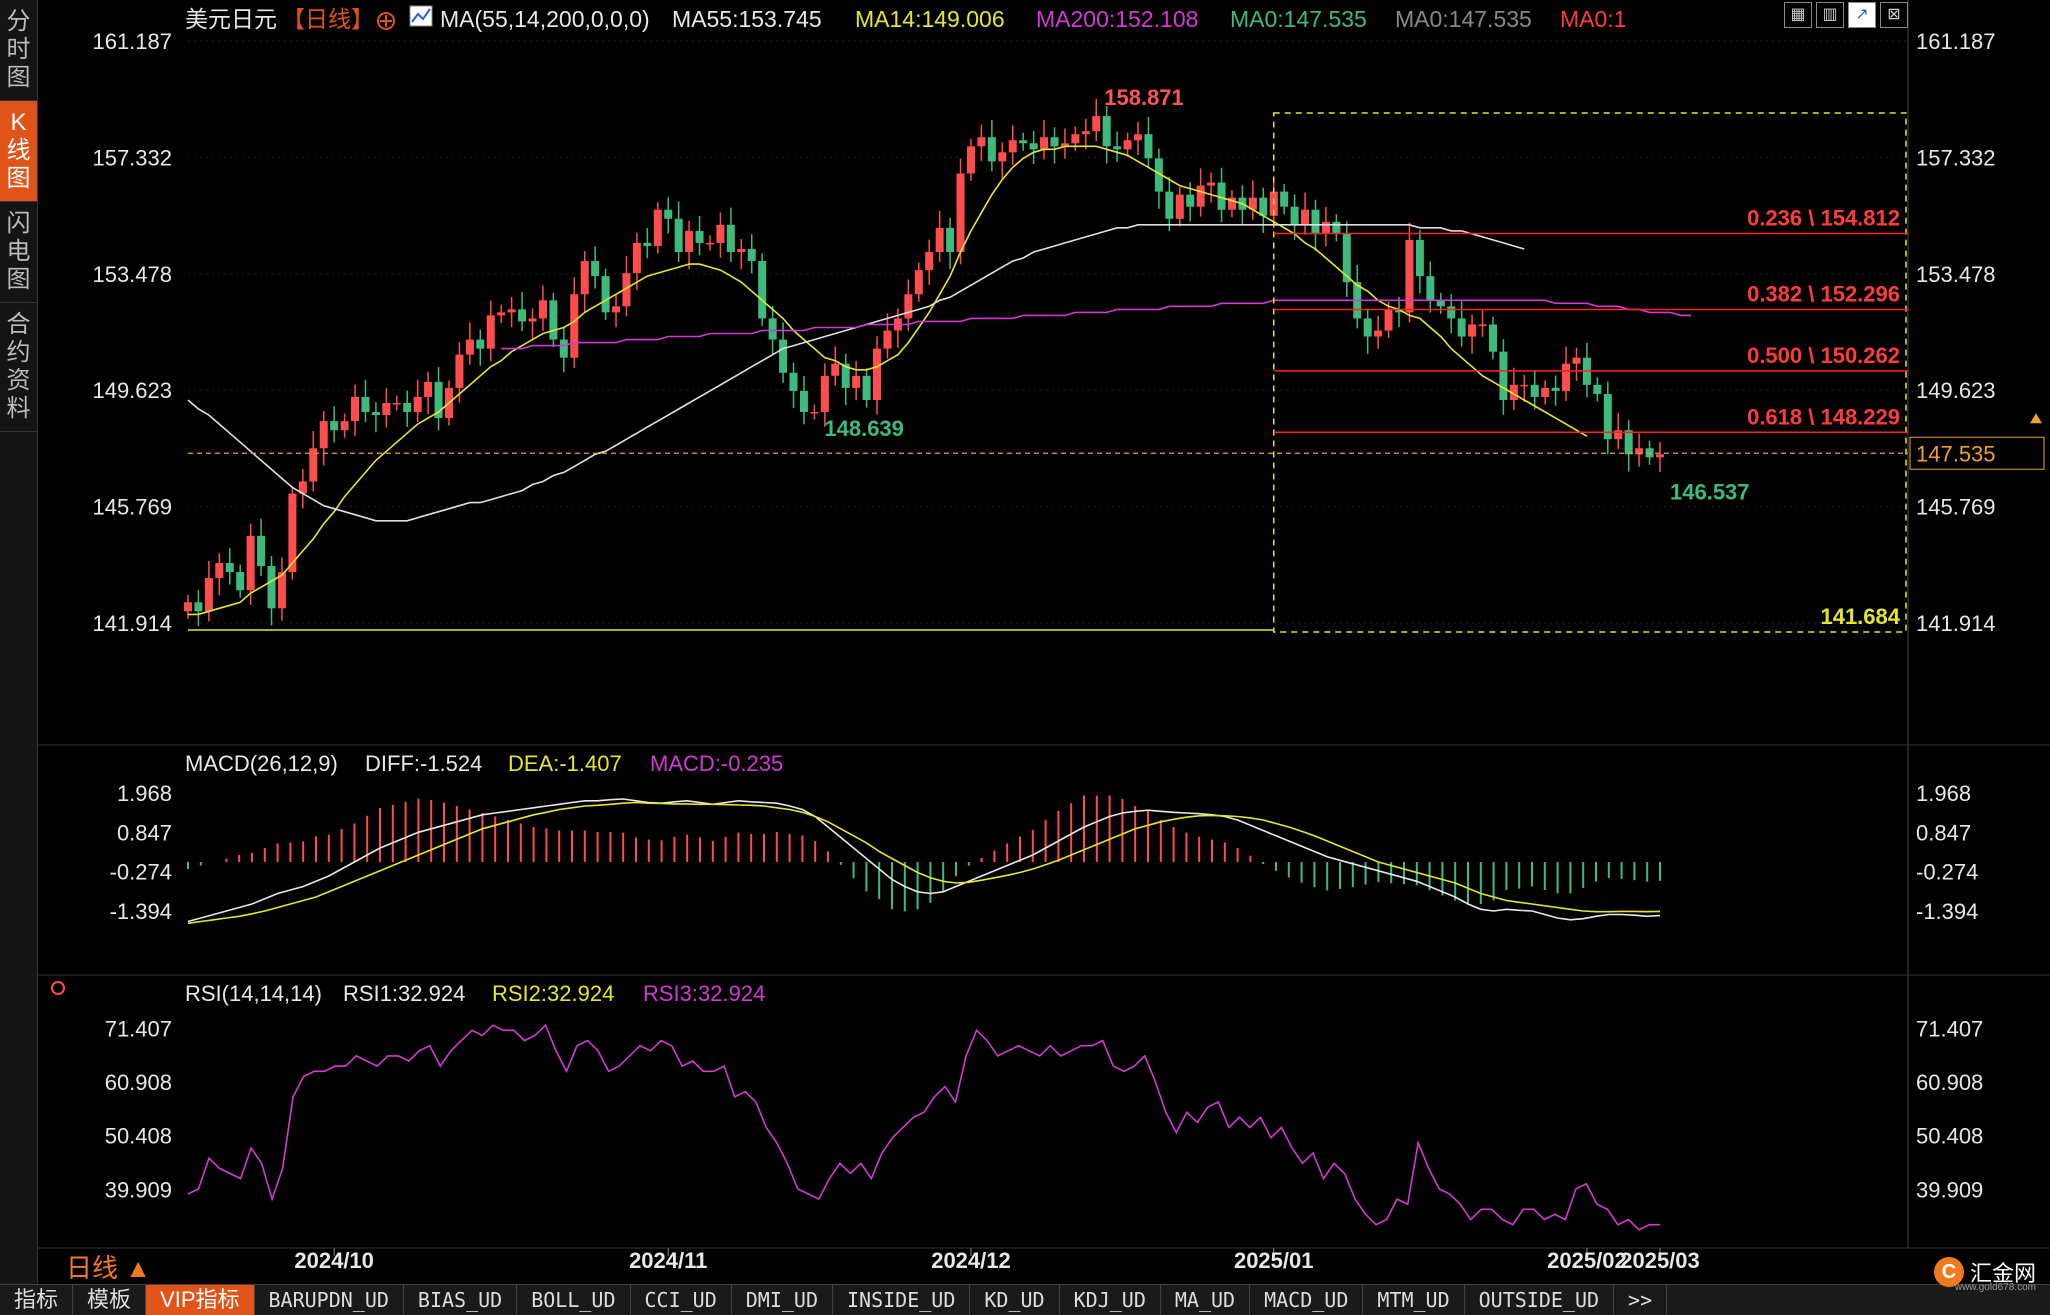  What do you see at coordinates (1710, 491) in the screenshot?
I see `last-low-annotation: 146.537` at bounding box center [1710, 491].